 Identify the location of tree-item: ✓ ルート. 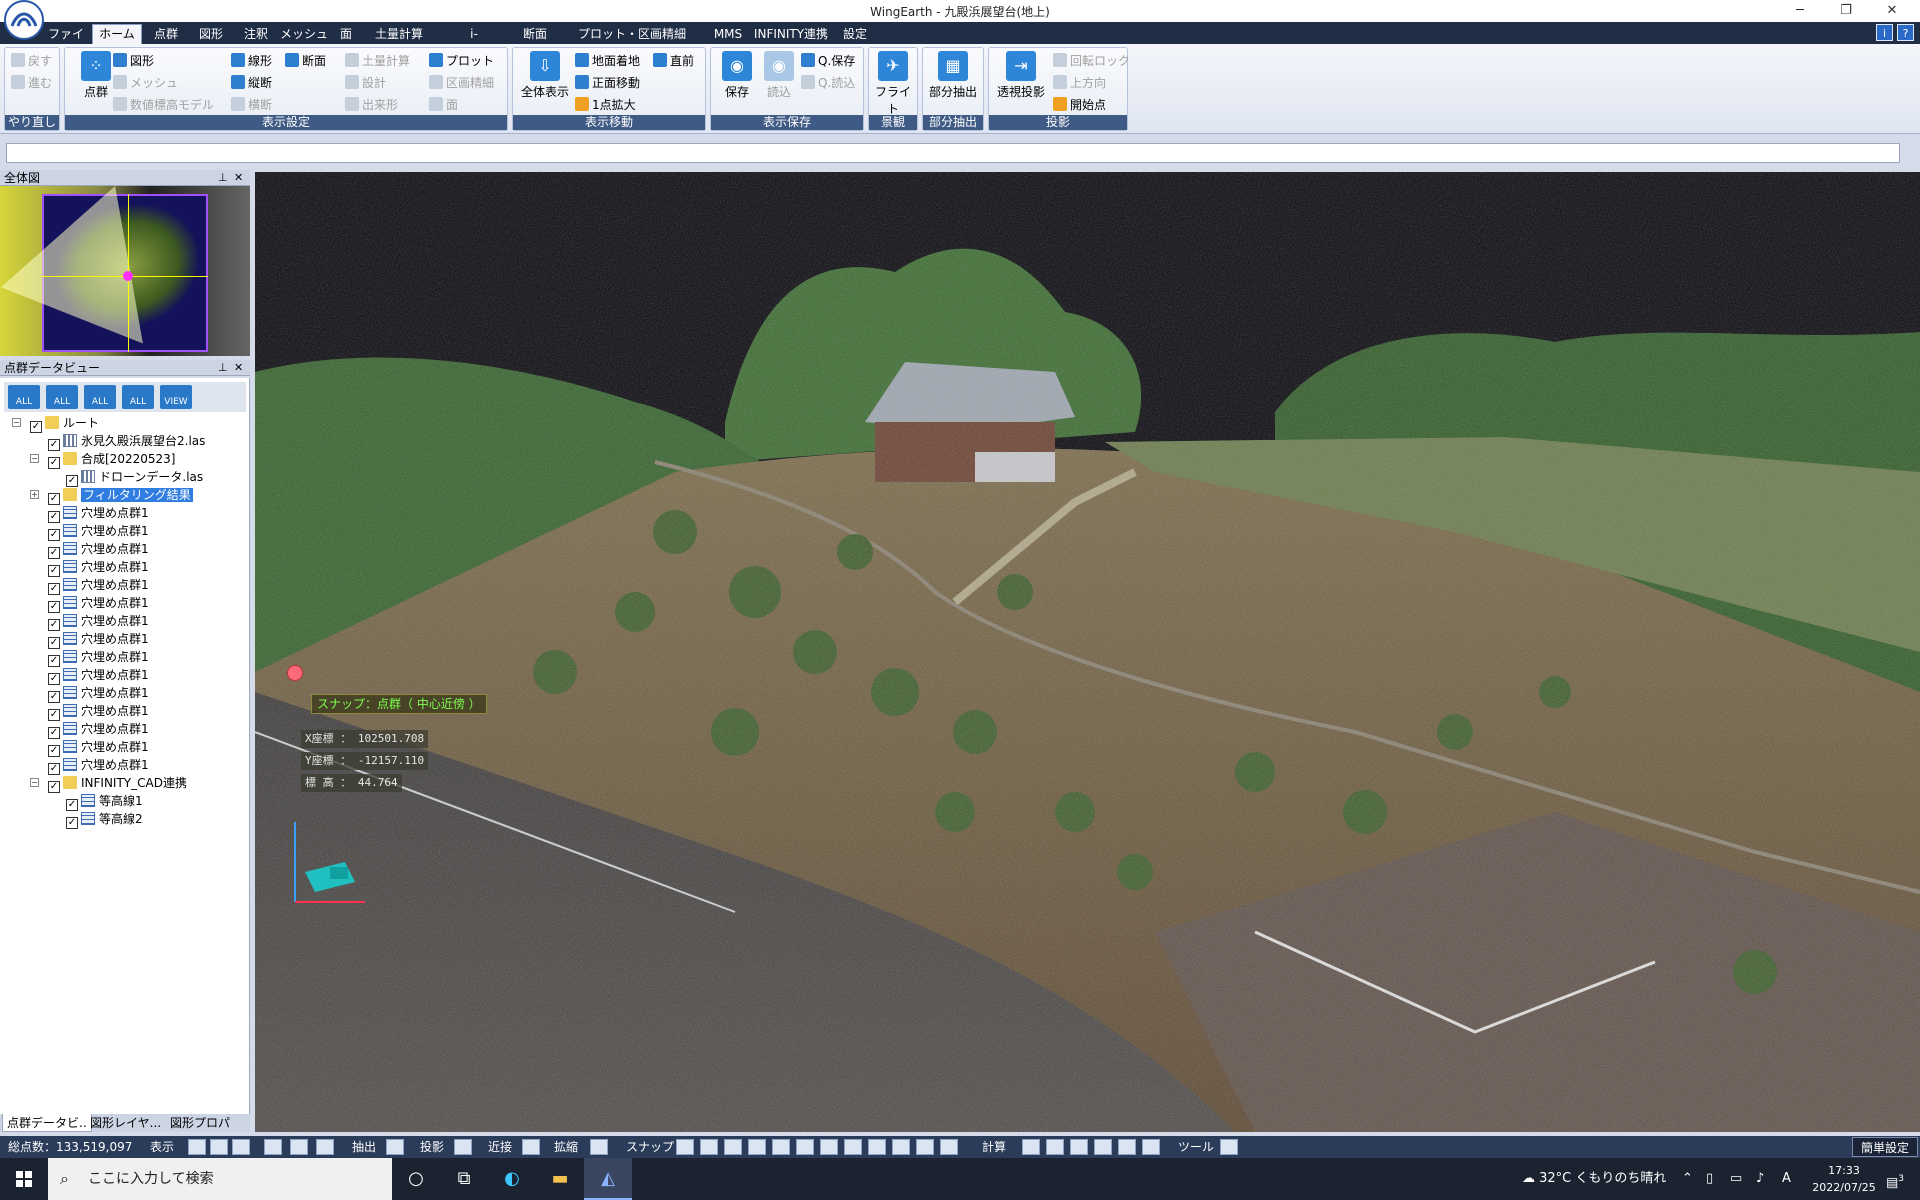
(64, 423).